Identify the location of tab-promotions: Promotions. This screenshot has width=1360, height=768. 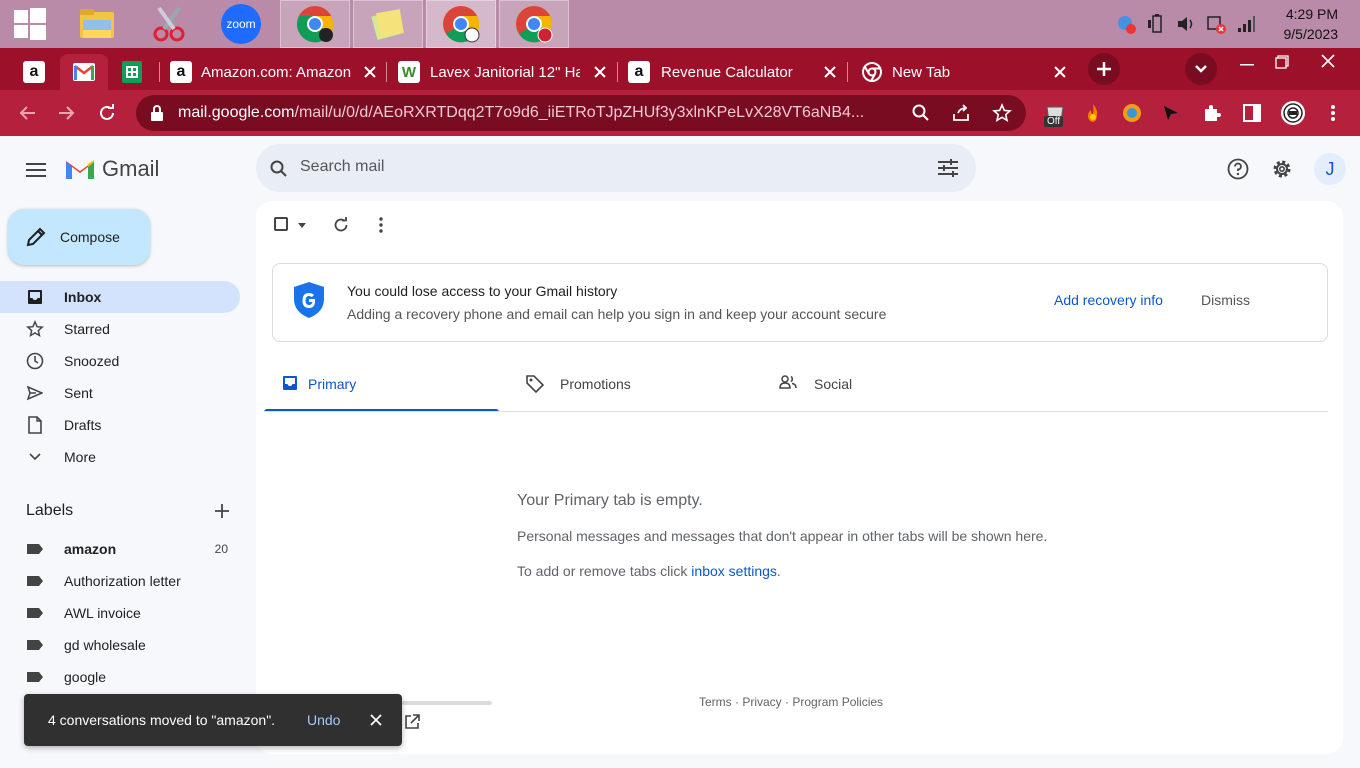
(625, 393).